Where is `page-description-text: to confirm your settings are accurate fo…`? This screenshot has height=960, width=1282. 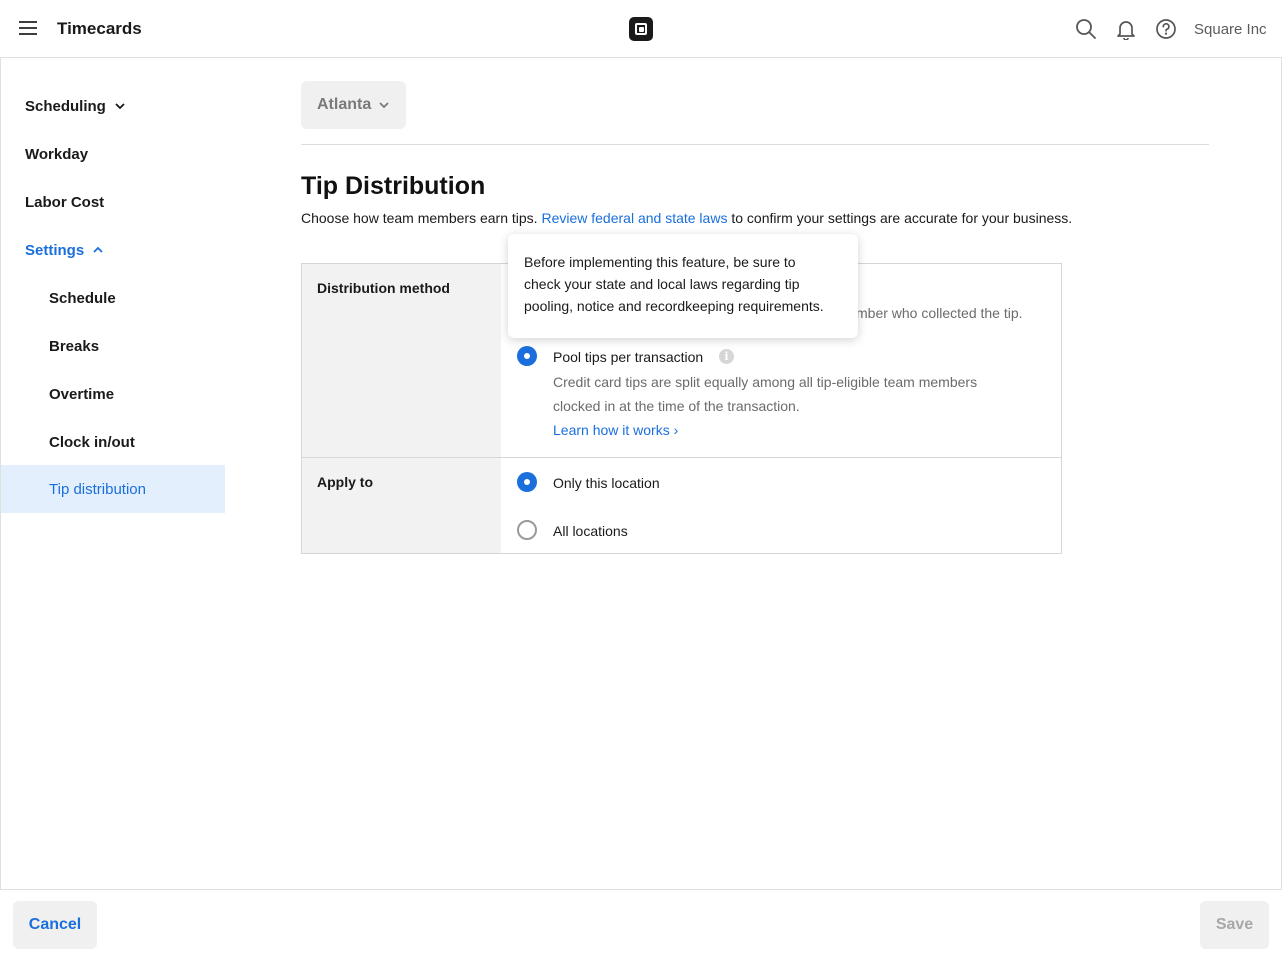 page-description-text: to confirm your settings are accurate fo… is located at coordinates (900, 218).